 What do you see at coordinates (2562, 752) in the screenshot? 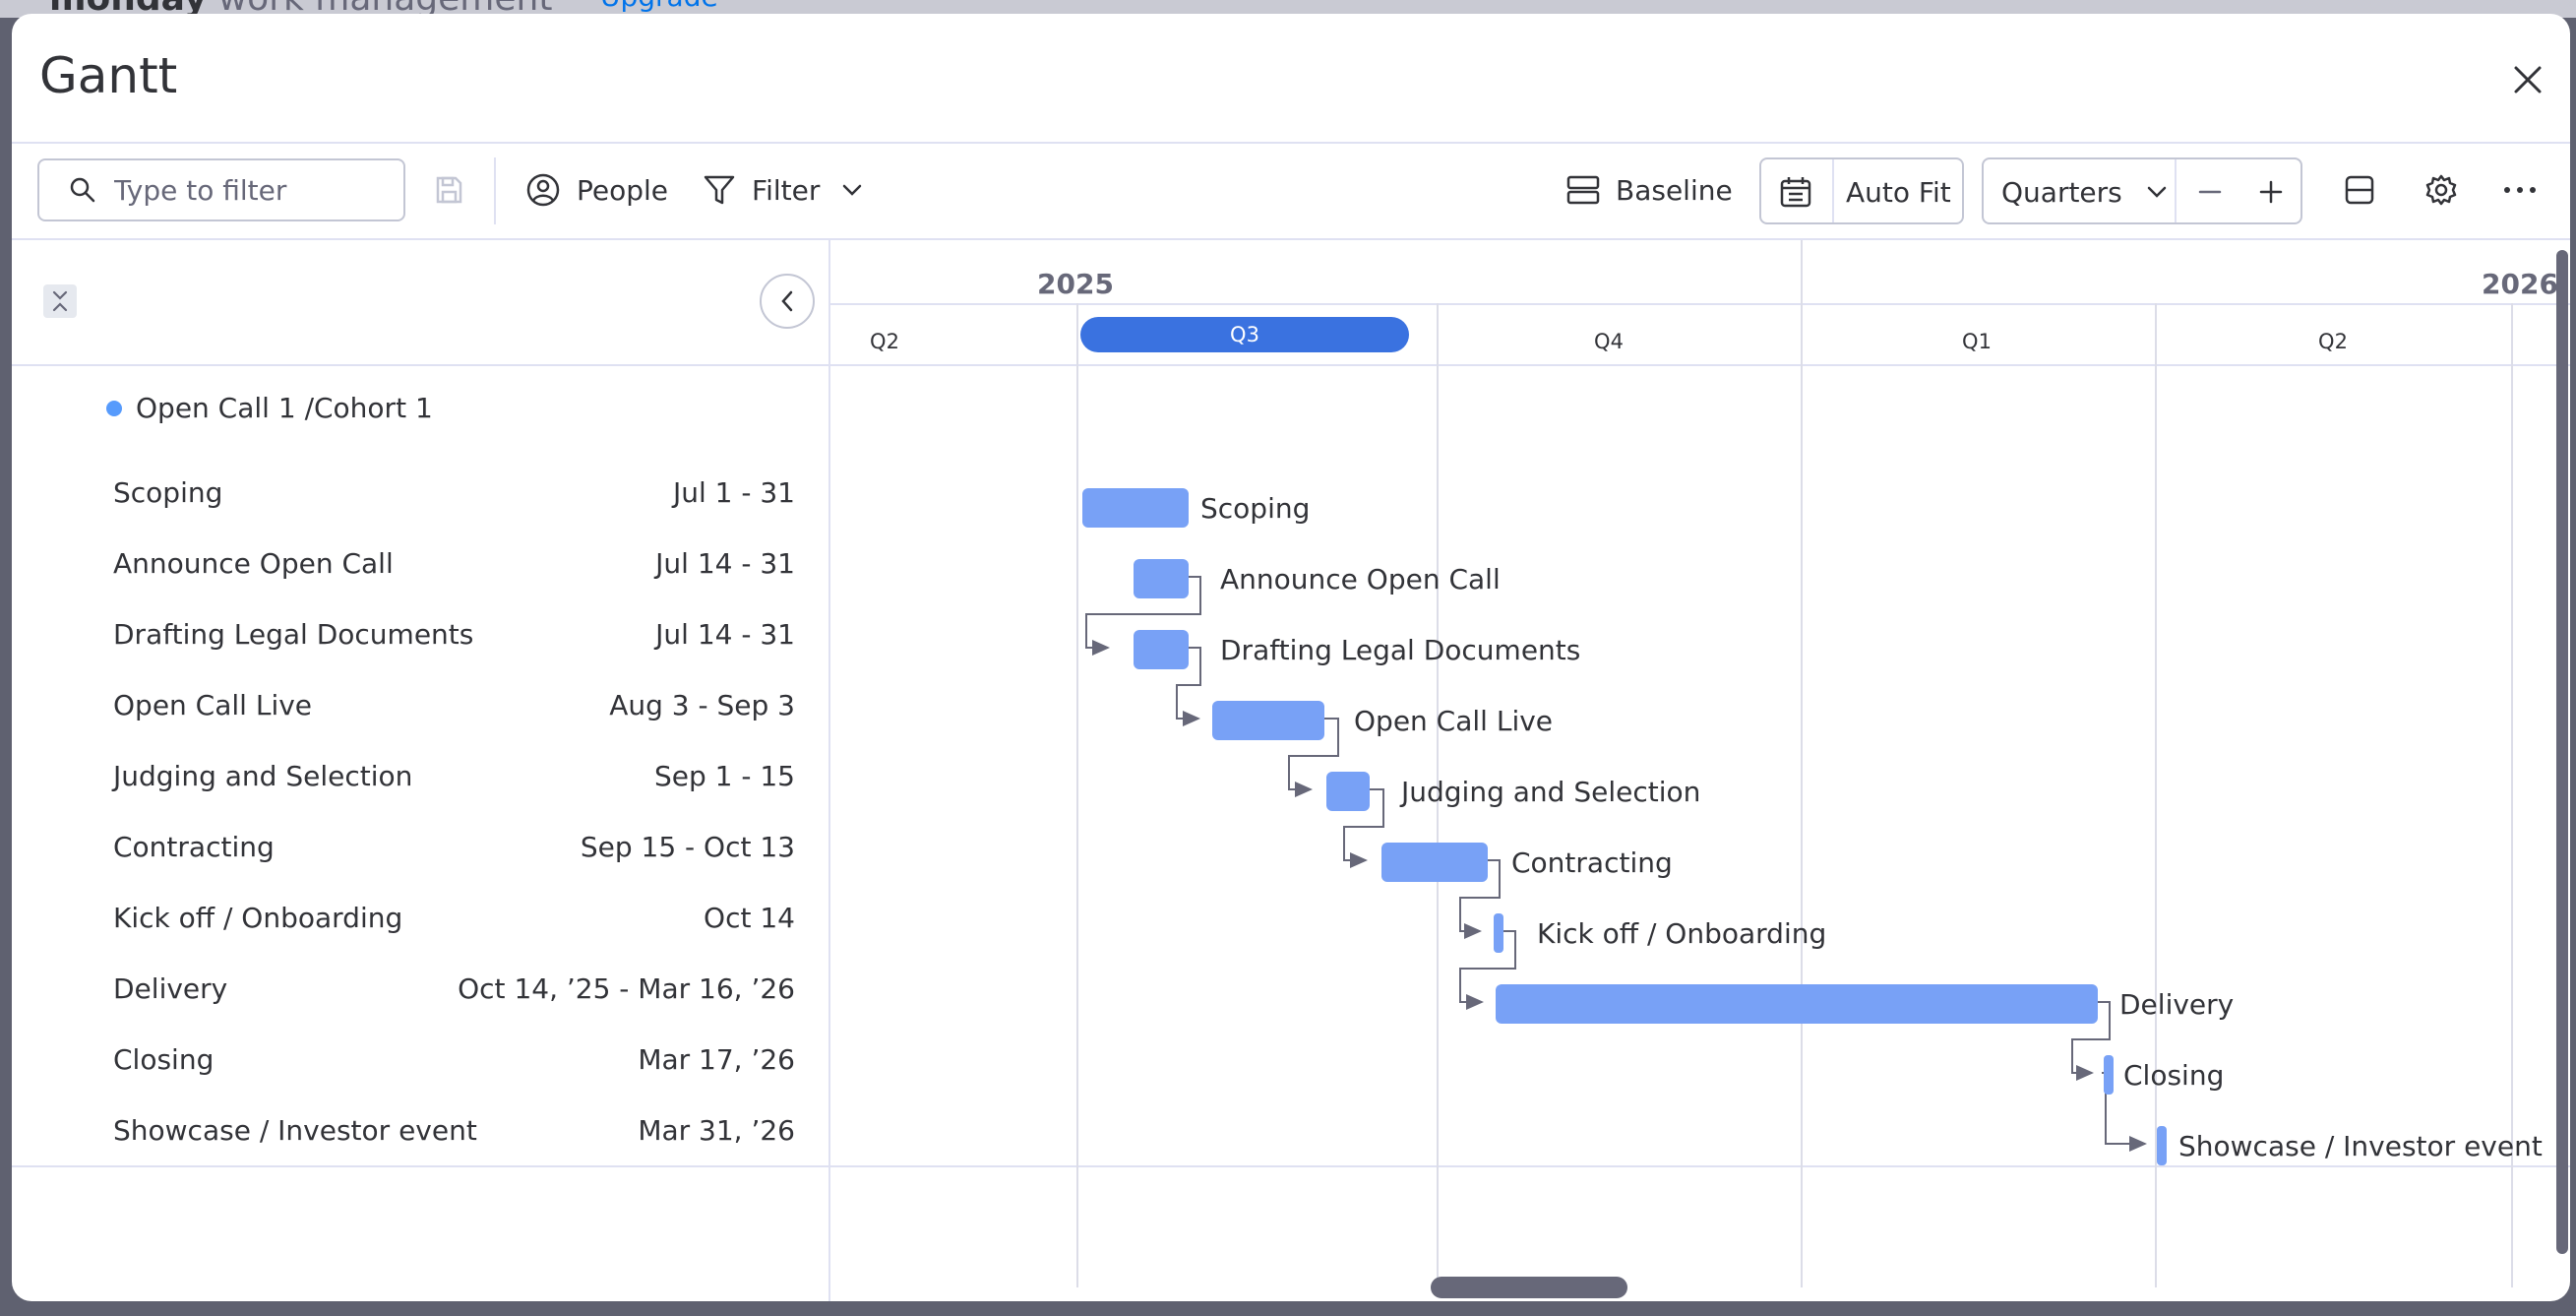
I see `vertical-scrollbar` at bounding box center [2562, 752].